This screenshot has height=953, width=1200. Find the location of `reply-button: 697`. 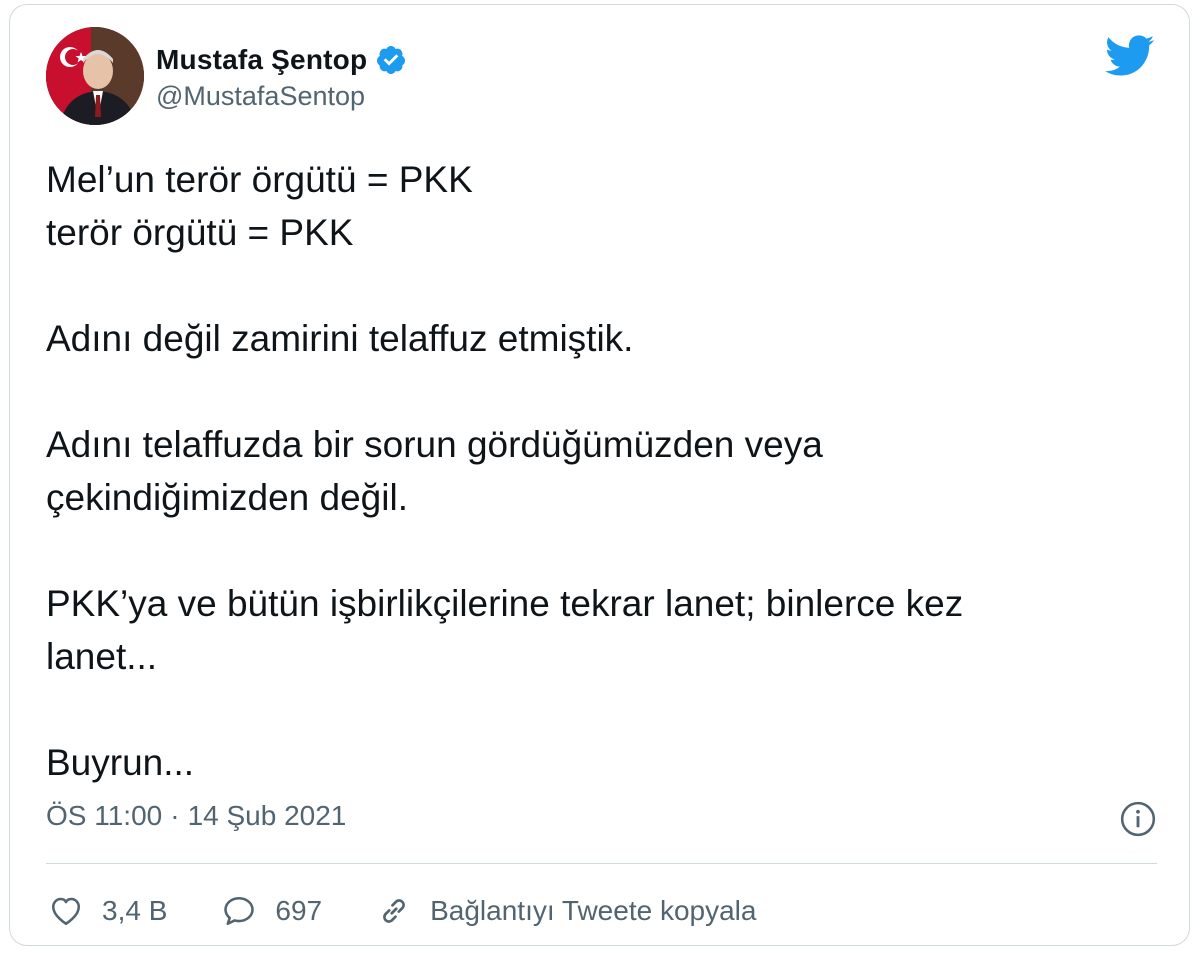

reply-button: 697 is located at coordinates (271, 911).